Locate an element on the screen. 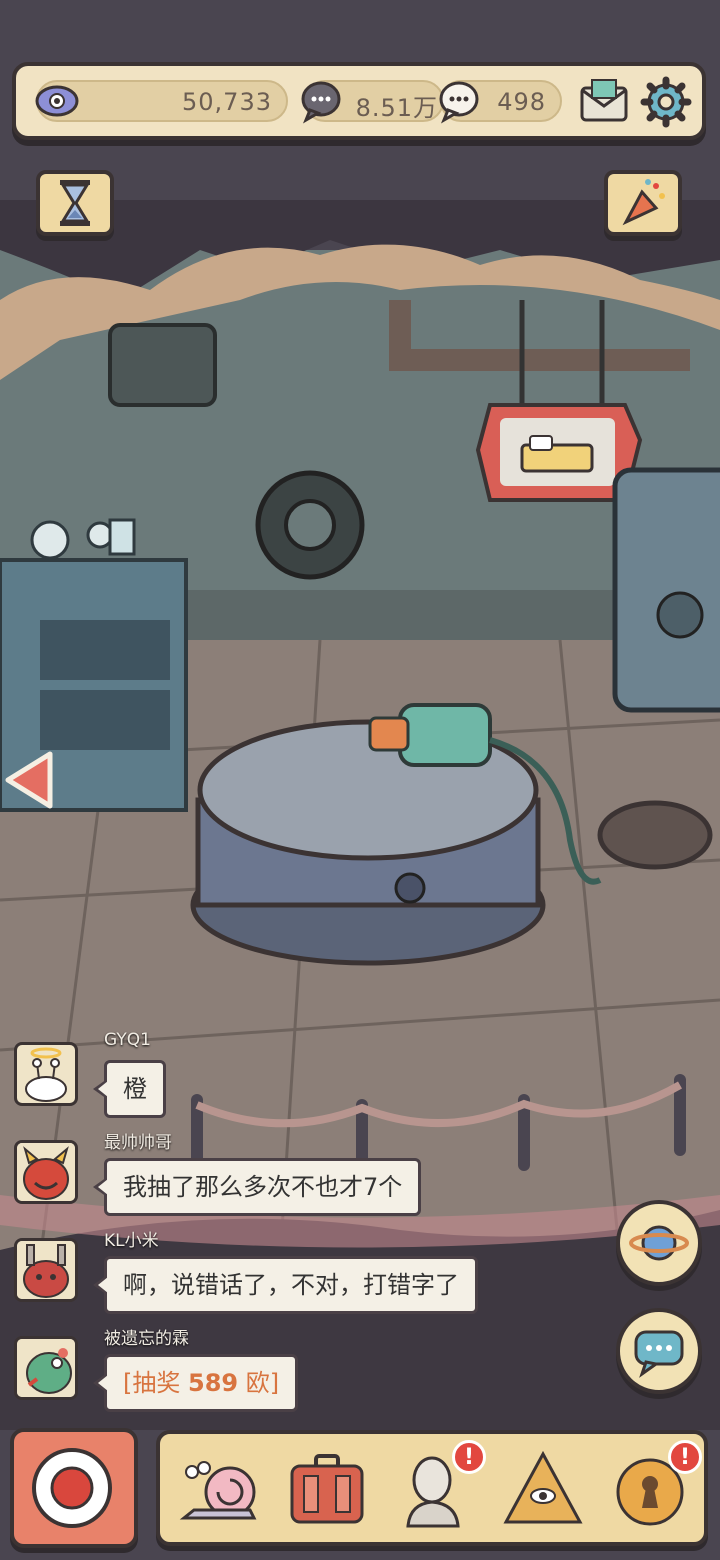 Image resolution: width=720 pixels, height=1560 pixels. bottom-navbar: ! ! is located at coordinates (432, 1488).